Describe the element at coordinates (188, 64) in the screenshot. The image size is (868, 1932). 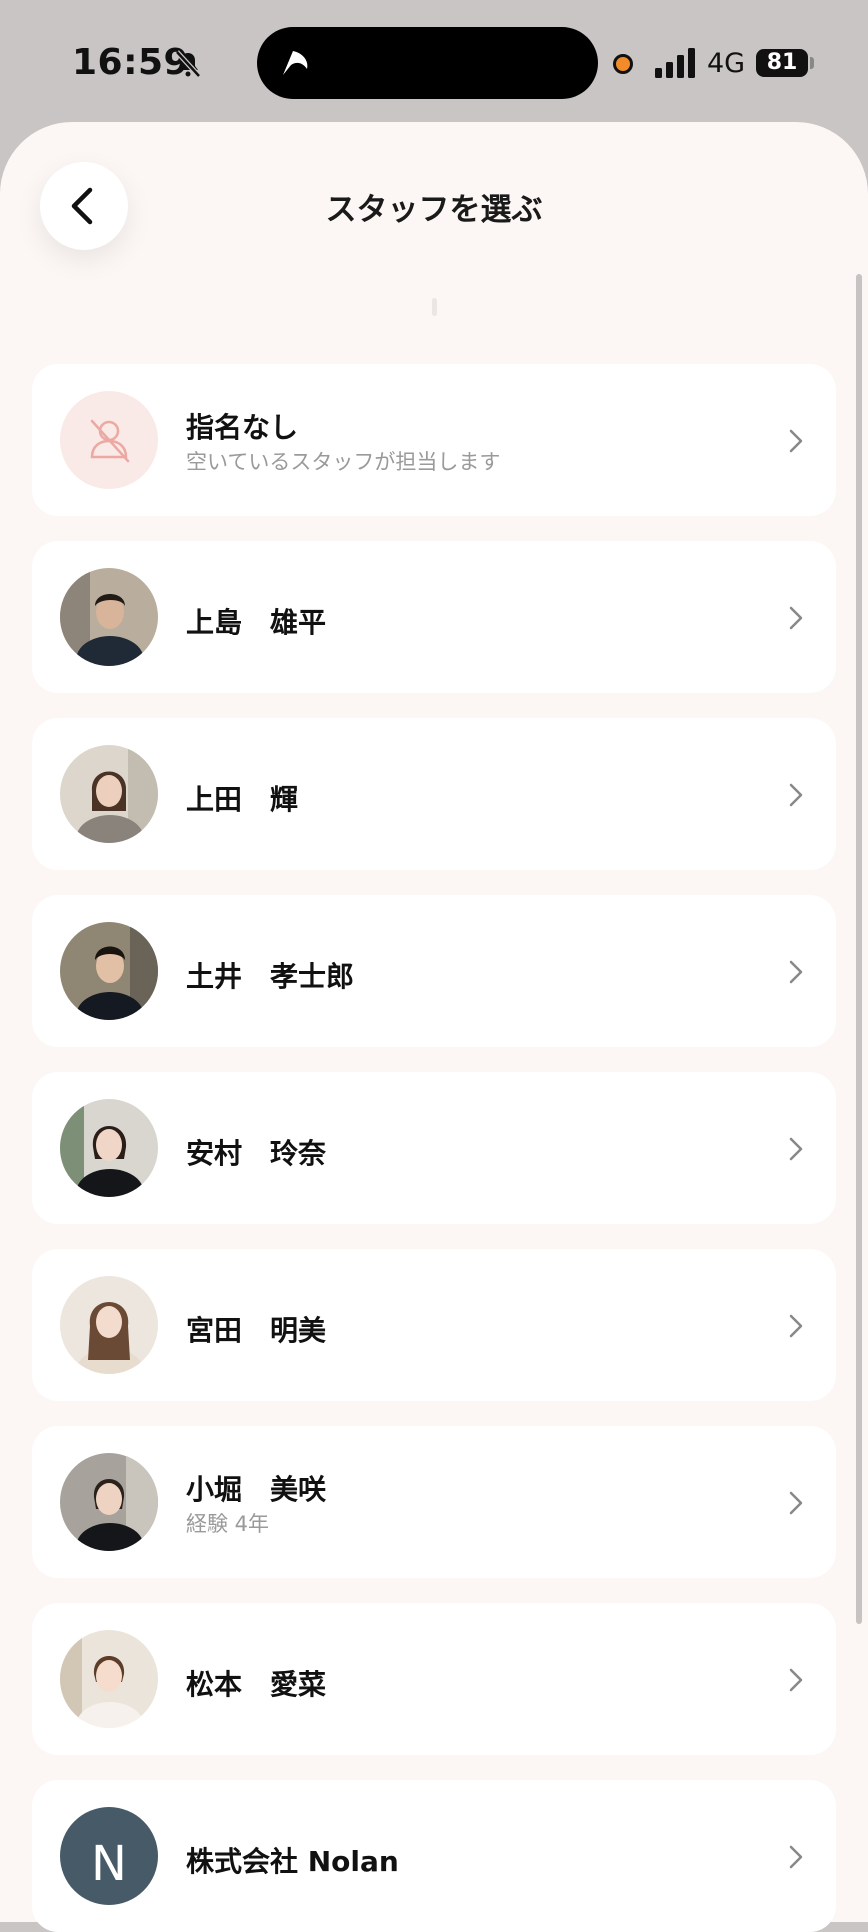
I see `bell-off-icon` at that location.